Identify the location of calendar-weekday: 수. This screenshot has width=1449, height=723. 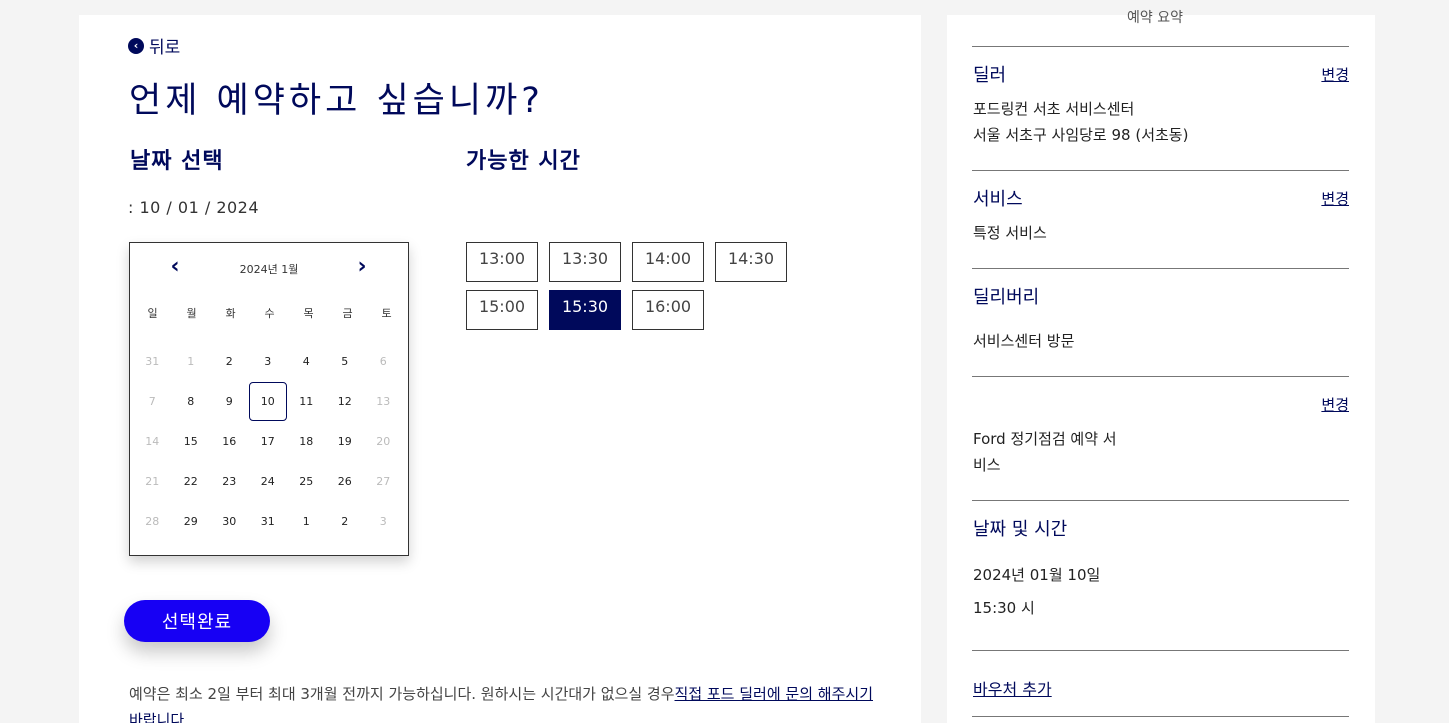
(269, 313).